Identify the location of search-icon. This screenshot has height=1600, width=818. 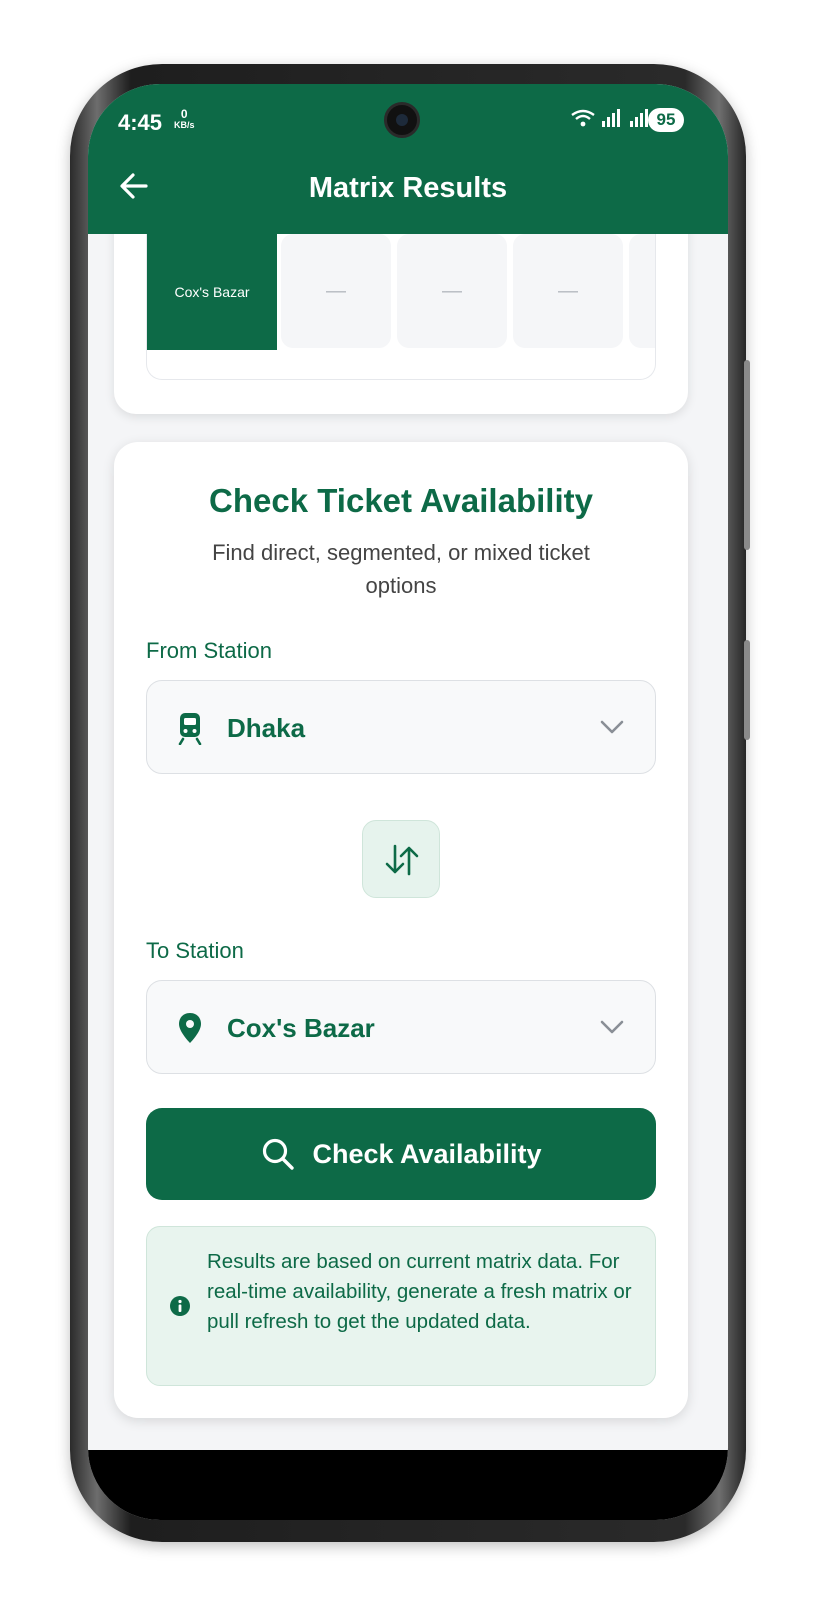
(279, 1154).